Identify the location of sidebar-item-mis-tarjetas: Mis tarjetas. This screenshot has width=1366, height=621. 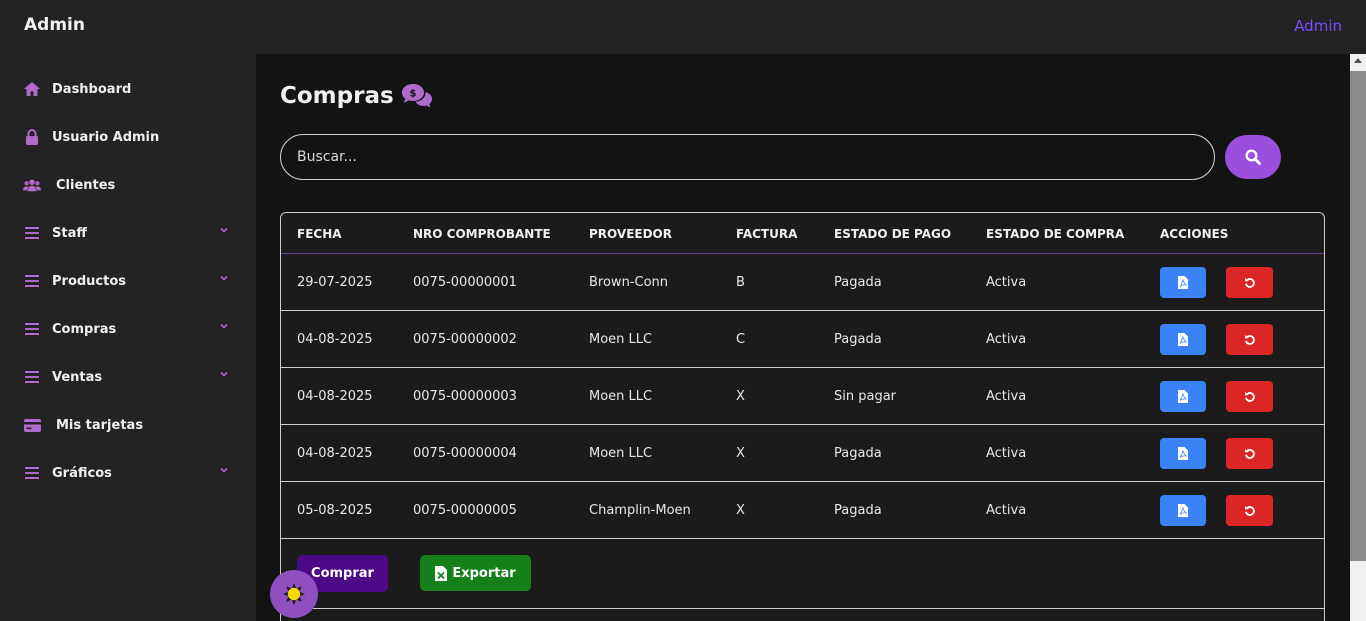
(128, 425).